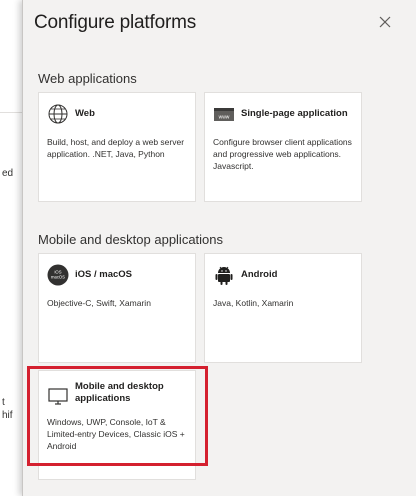  I want to click on close-button, so click(385, 22).